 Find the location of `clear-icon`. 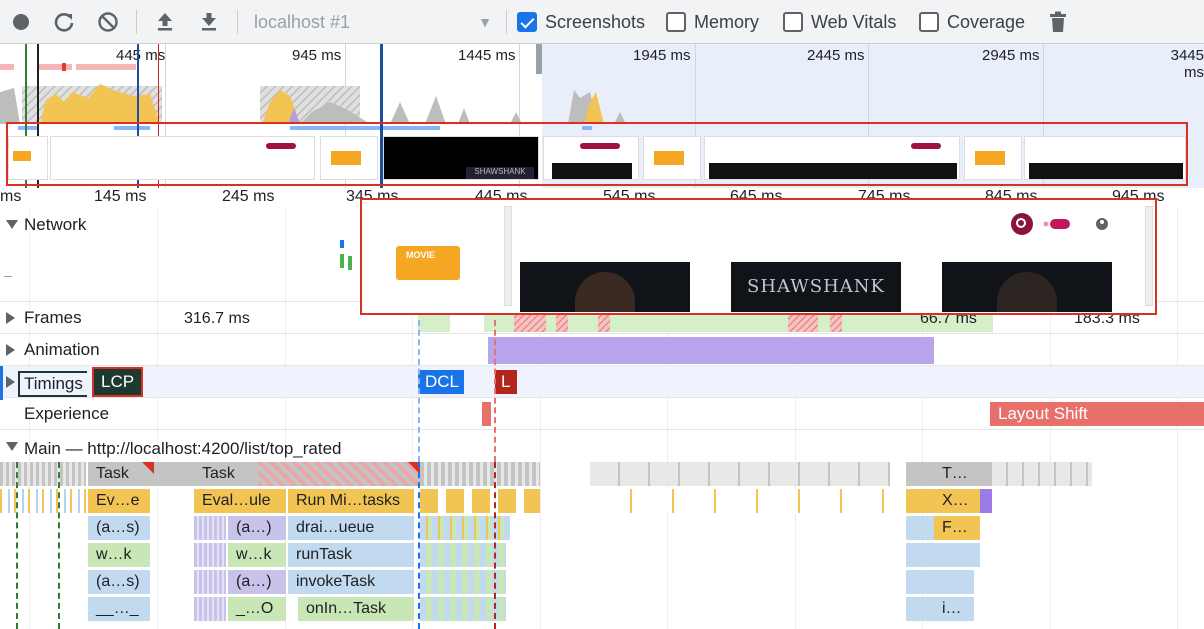

clear-icon is located at coordinates (108, 22).